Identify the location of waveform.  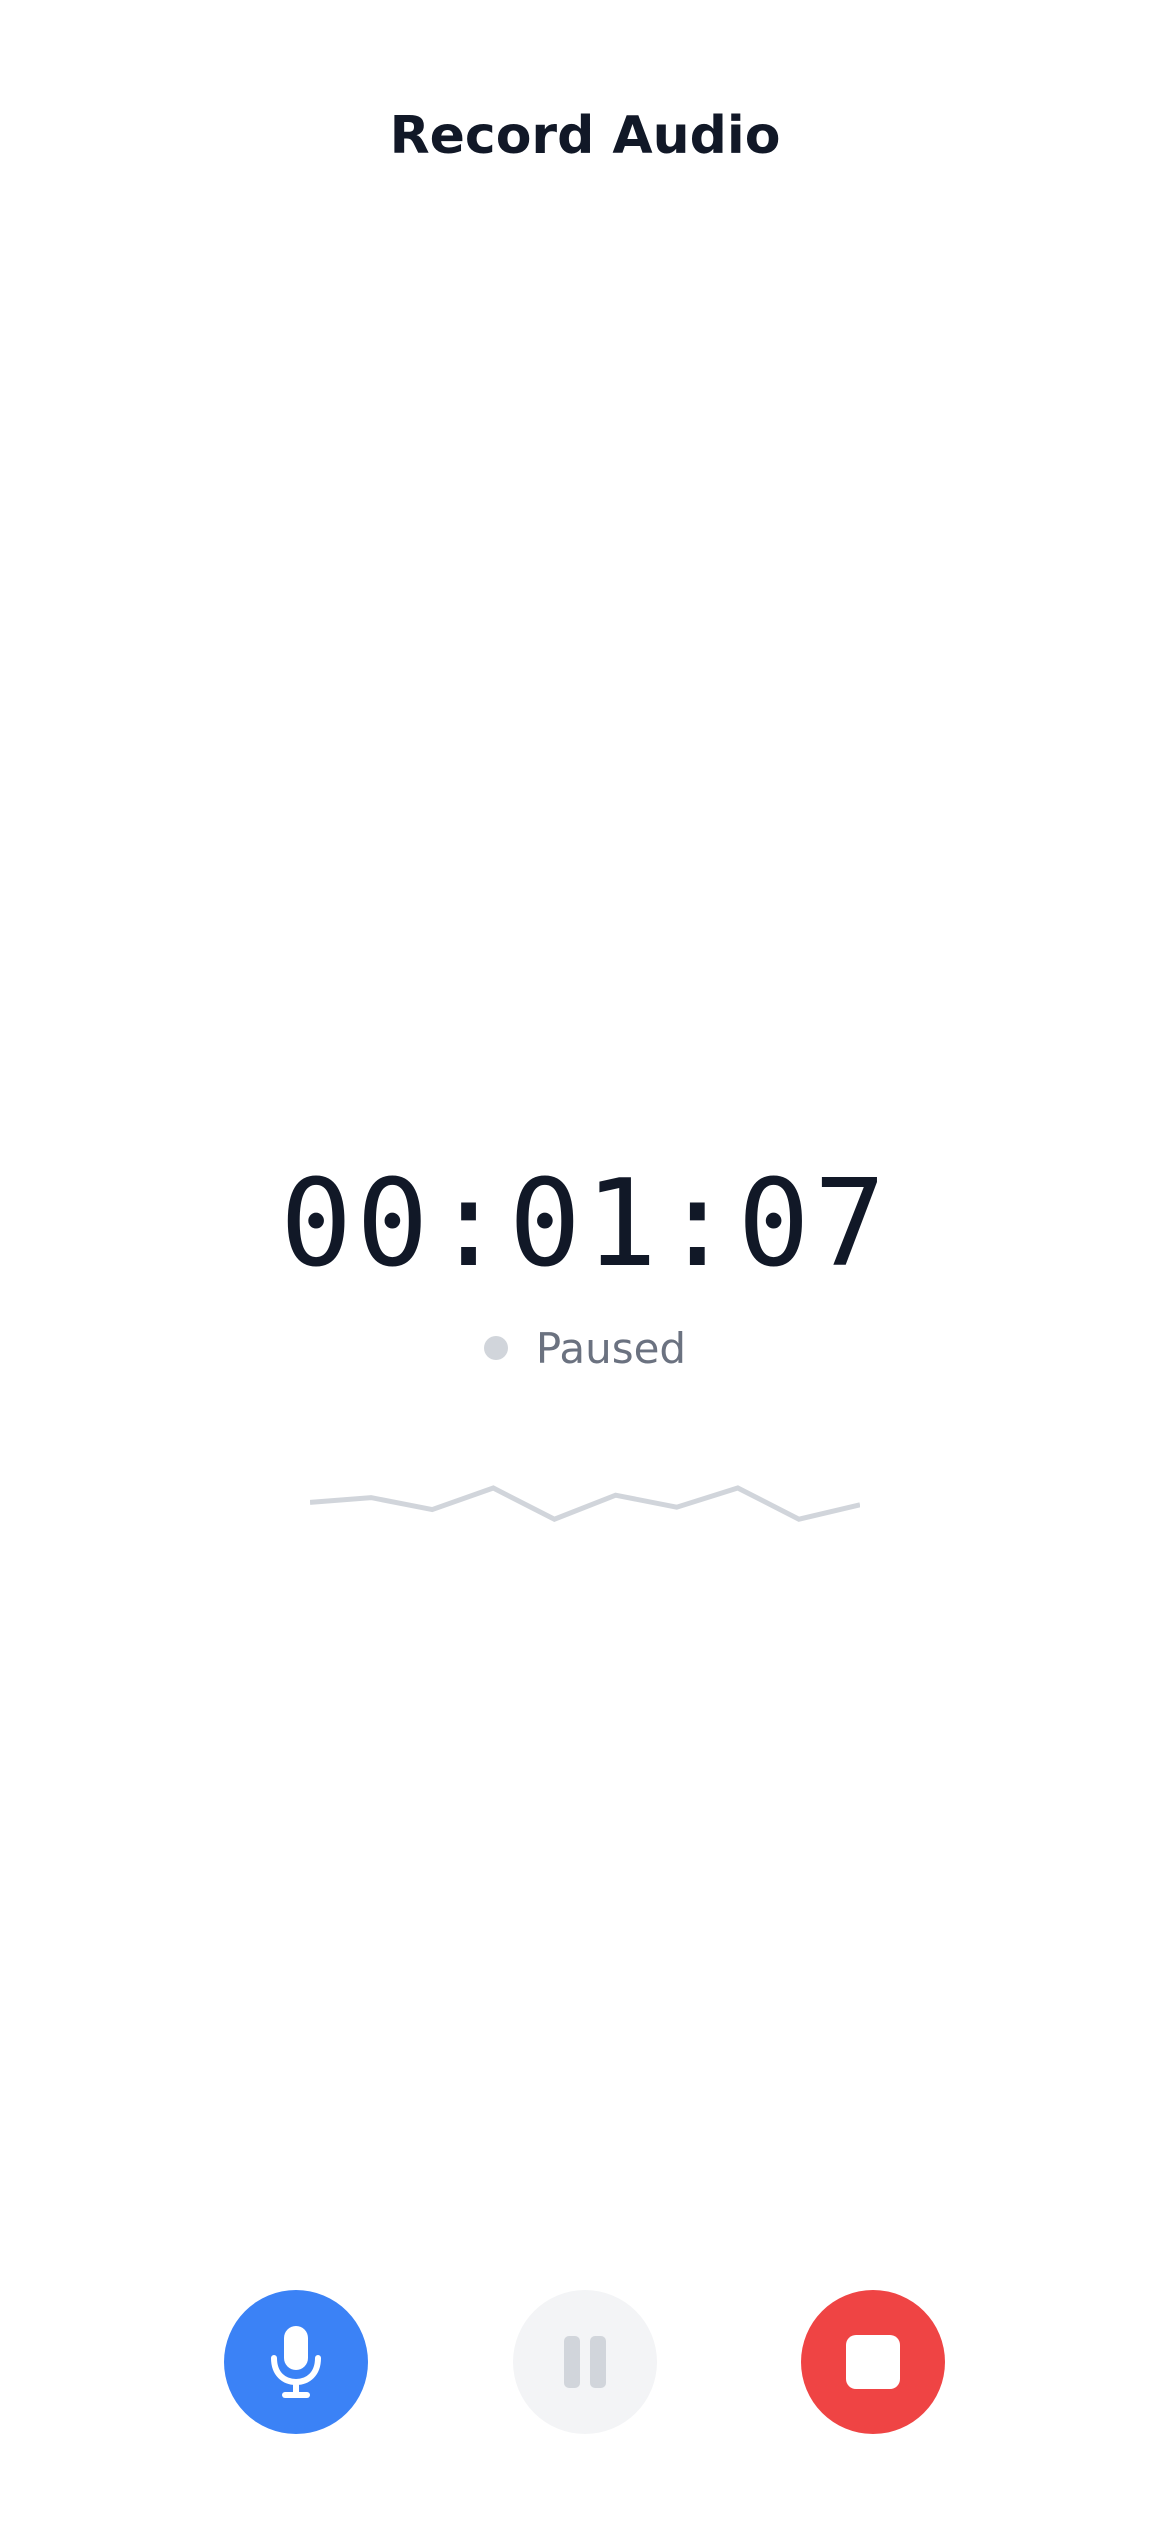
(585, 1503).